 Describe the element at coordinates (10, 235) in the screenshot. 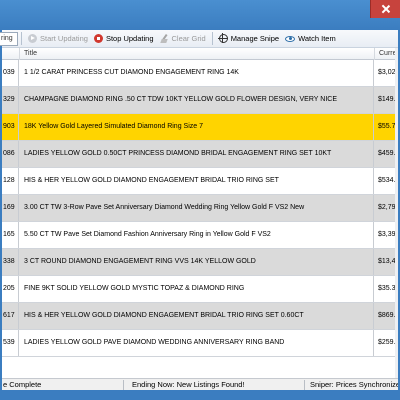

I see `item-id-cell: 165` at that location.